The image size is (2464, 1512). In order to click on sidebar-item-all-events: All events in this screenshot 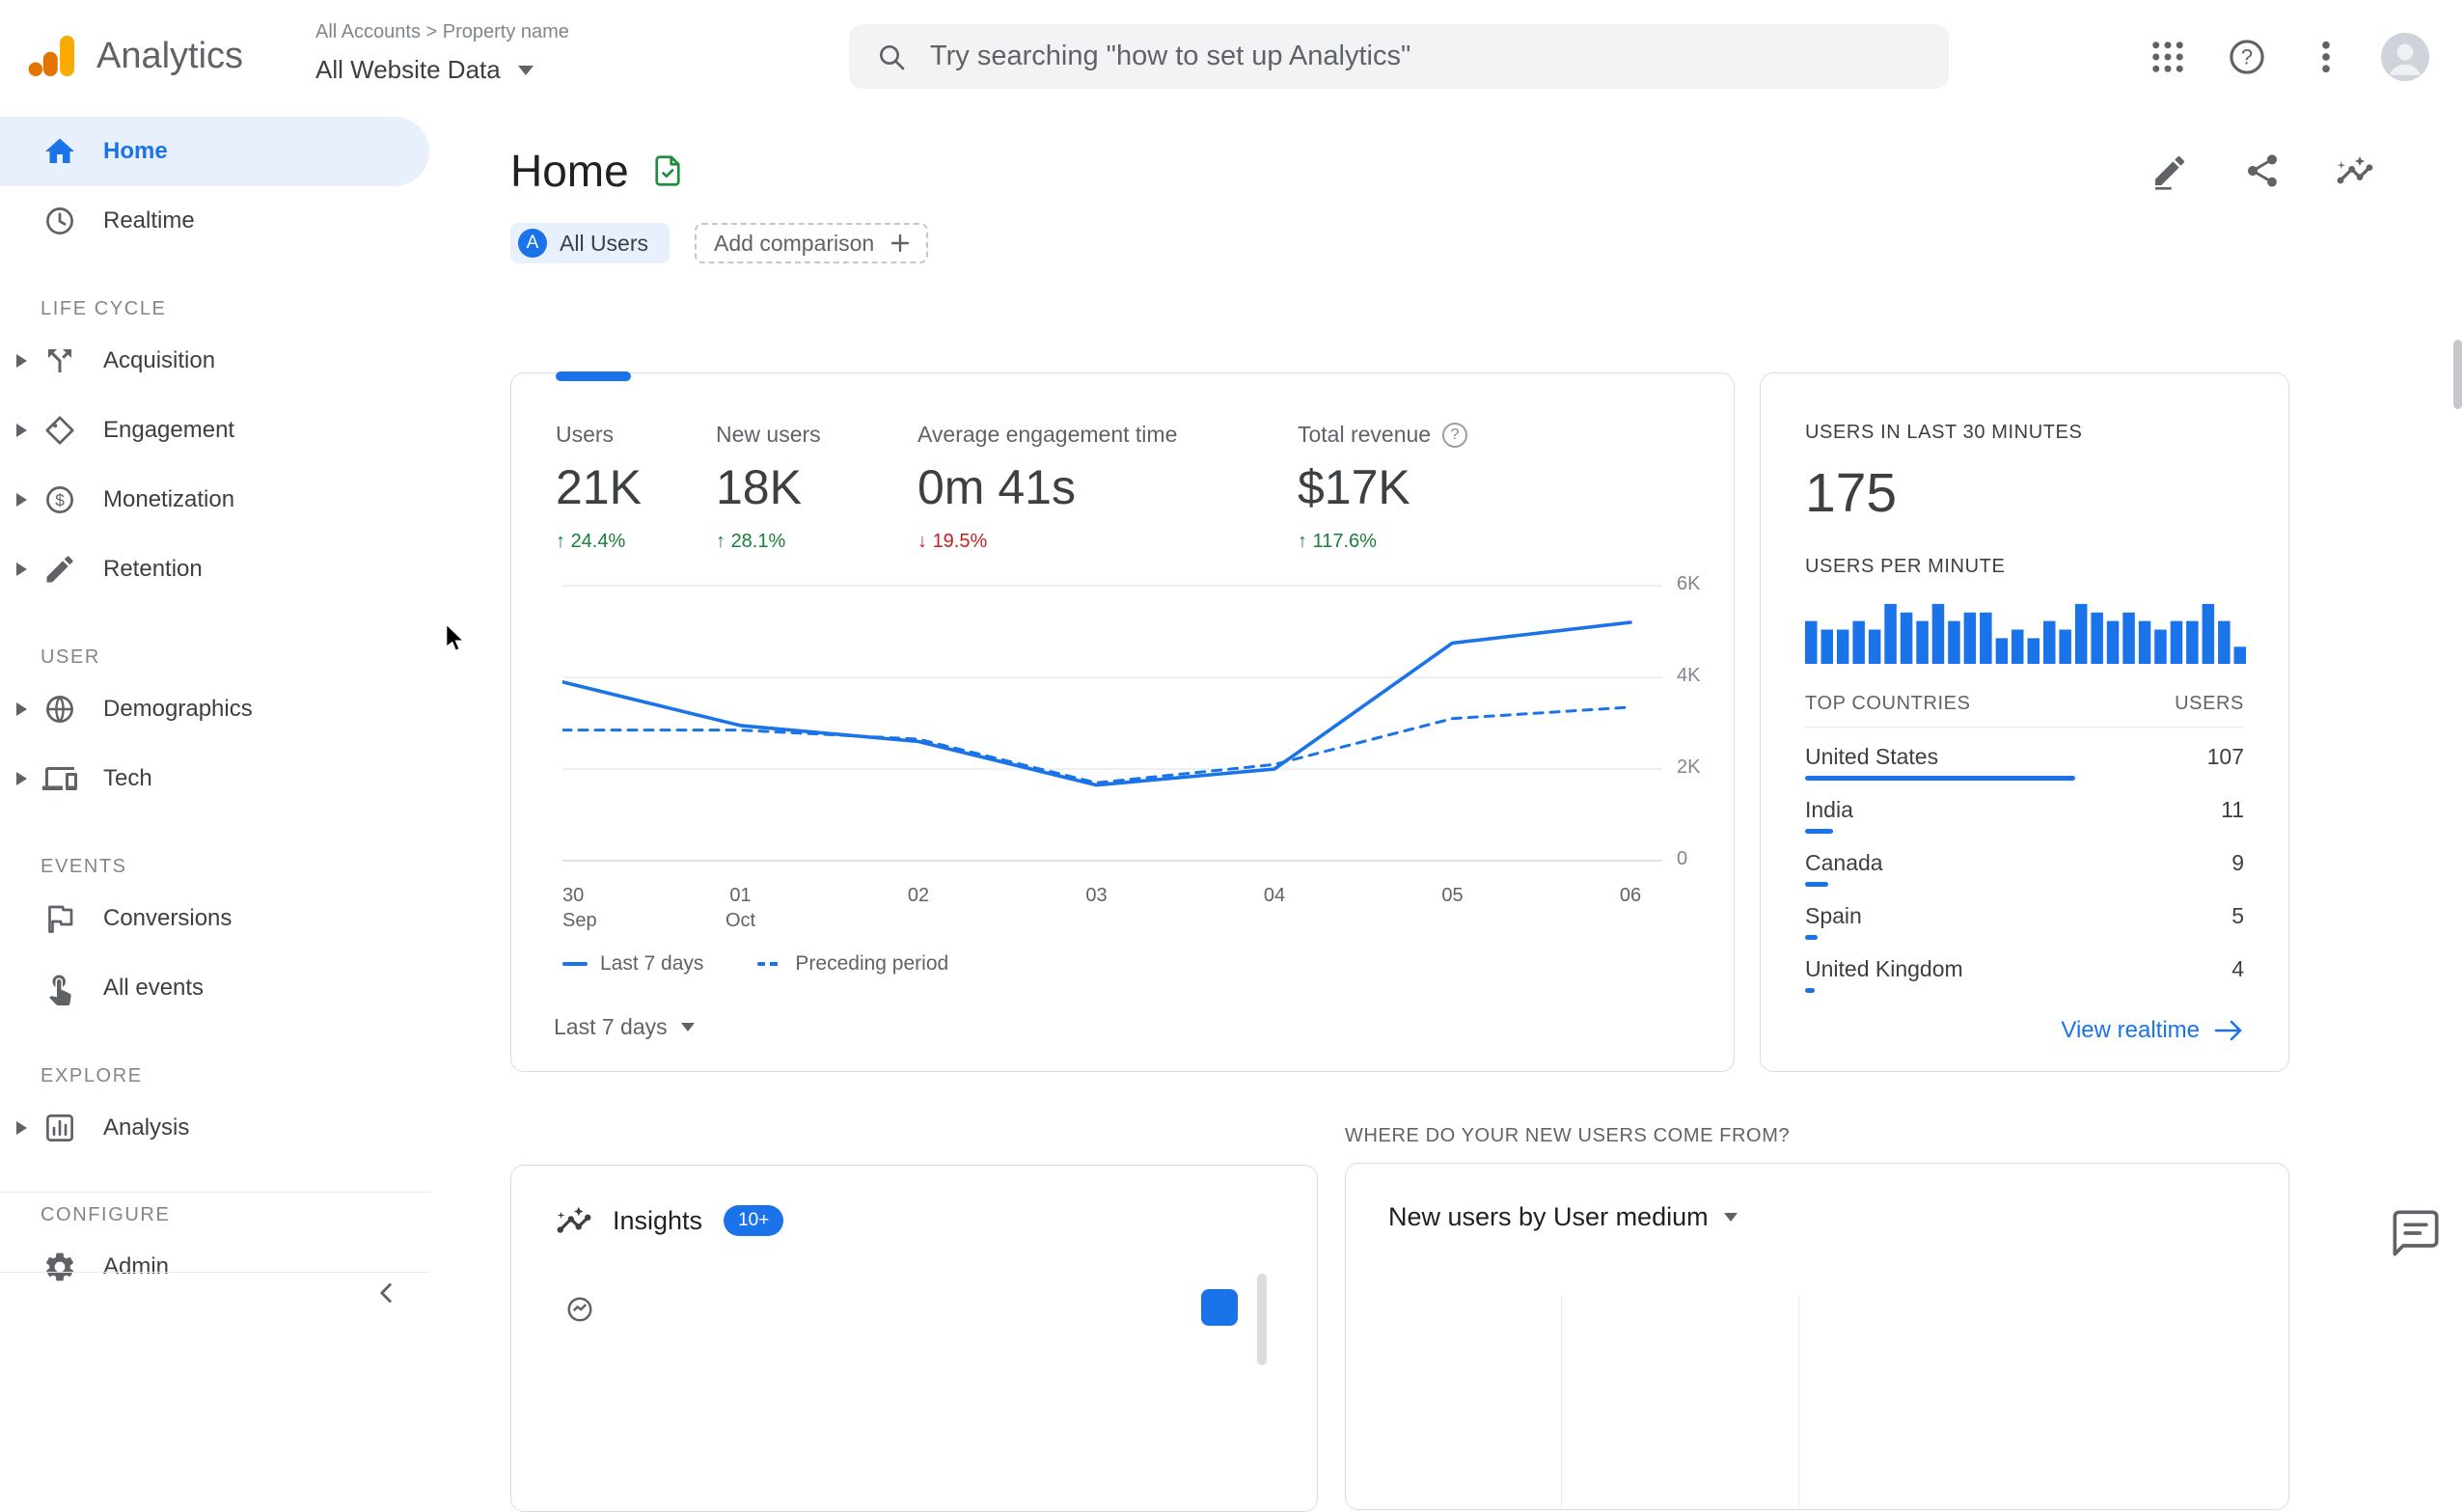, I will do `click(214, 988)`.